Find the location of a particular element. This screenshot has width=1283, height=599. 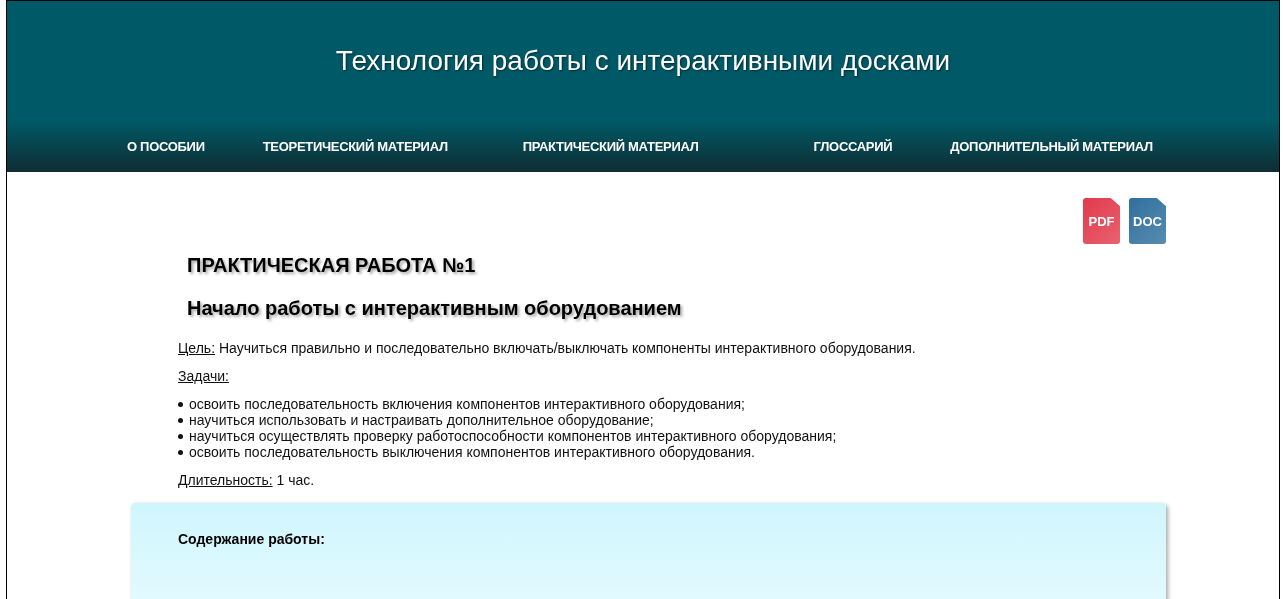

site-title: Технология работы с интерактивными досками is located at coordinates (643, 61).